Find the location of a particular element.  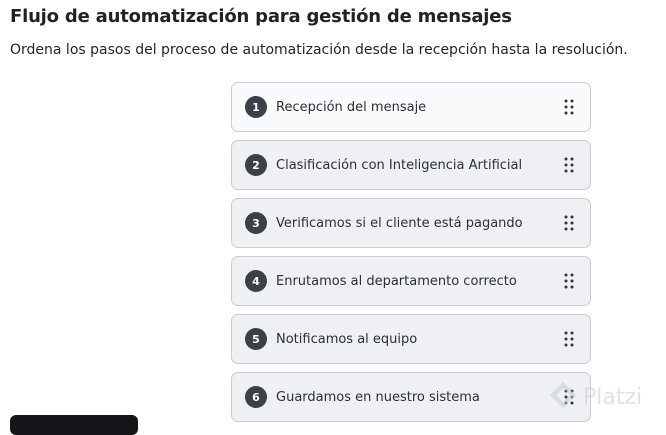

submit-button is located at coordinates (74, 425).